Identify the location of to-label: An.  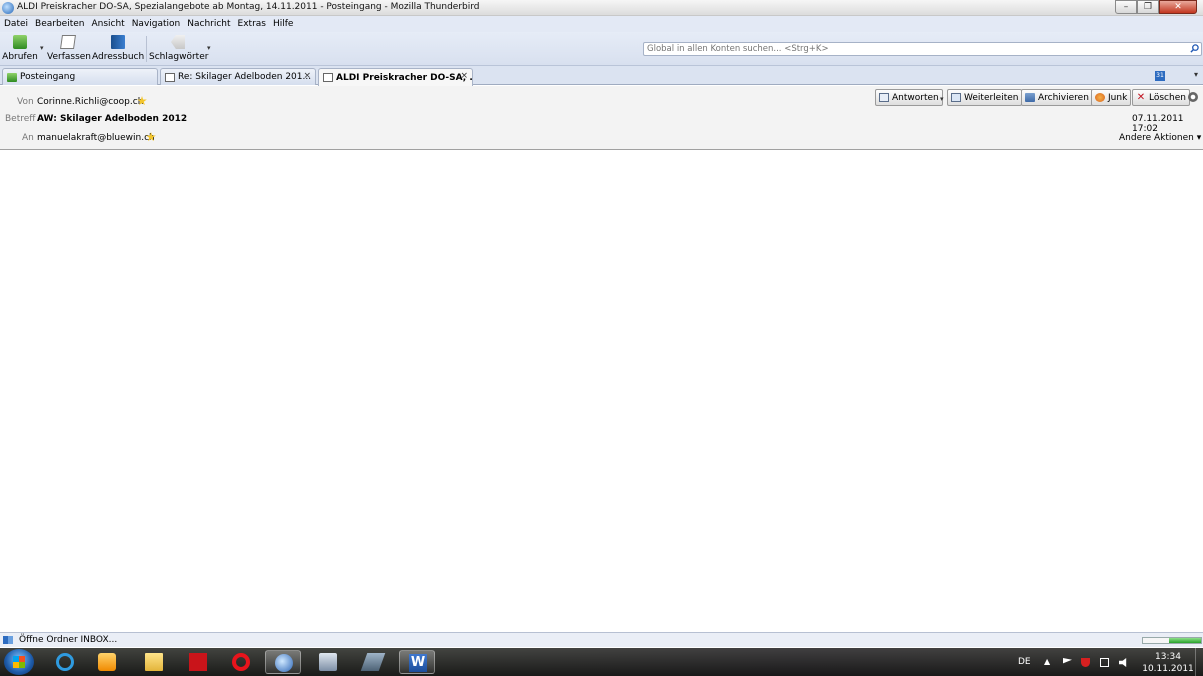
(28, 138).